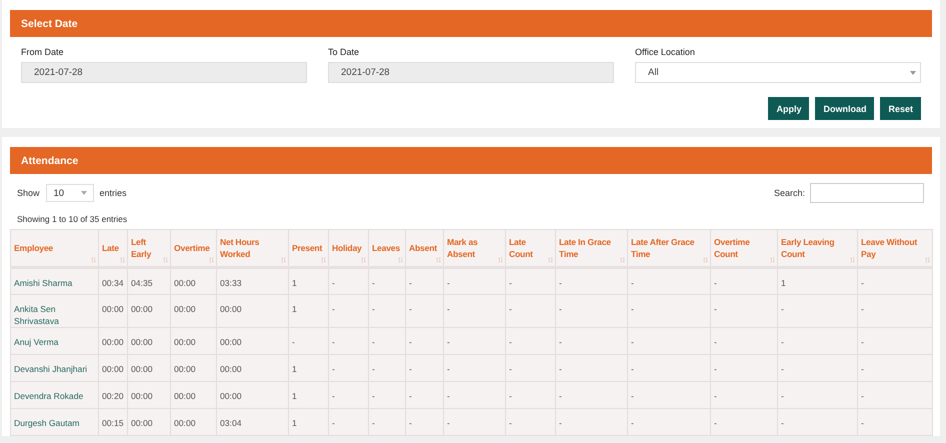 Image resolution: width=946 pixels, height=443 pixels. I want to click on entries-info: Showing 1 to 10 of 35 entries, so click(72, 219).